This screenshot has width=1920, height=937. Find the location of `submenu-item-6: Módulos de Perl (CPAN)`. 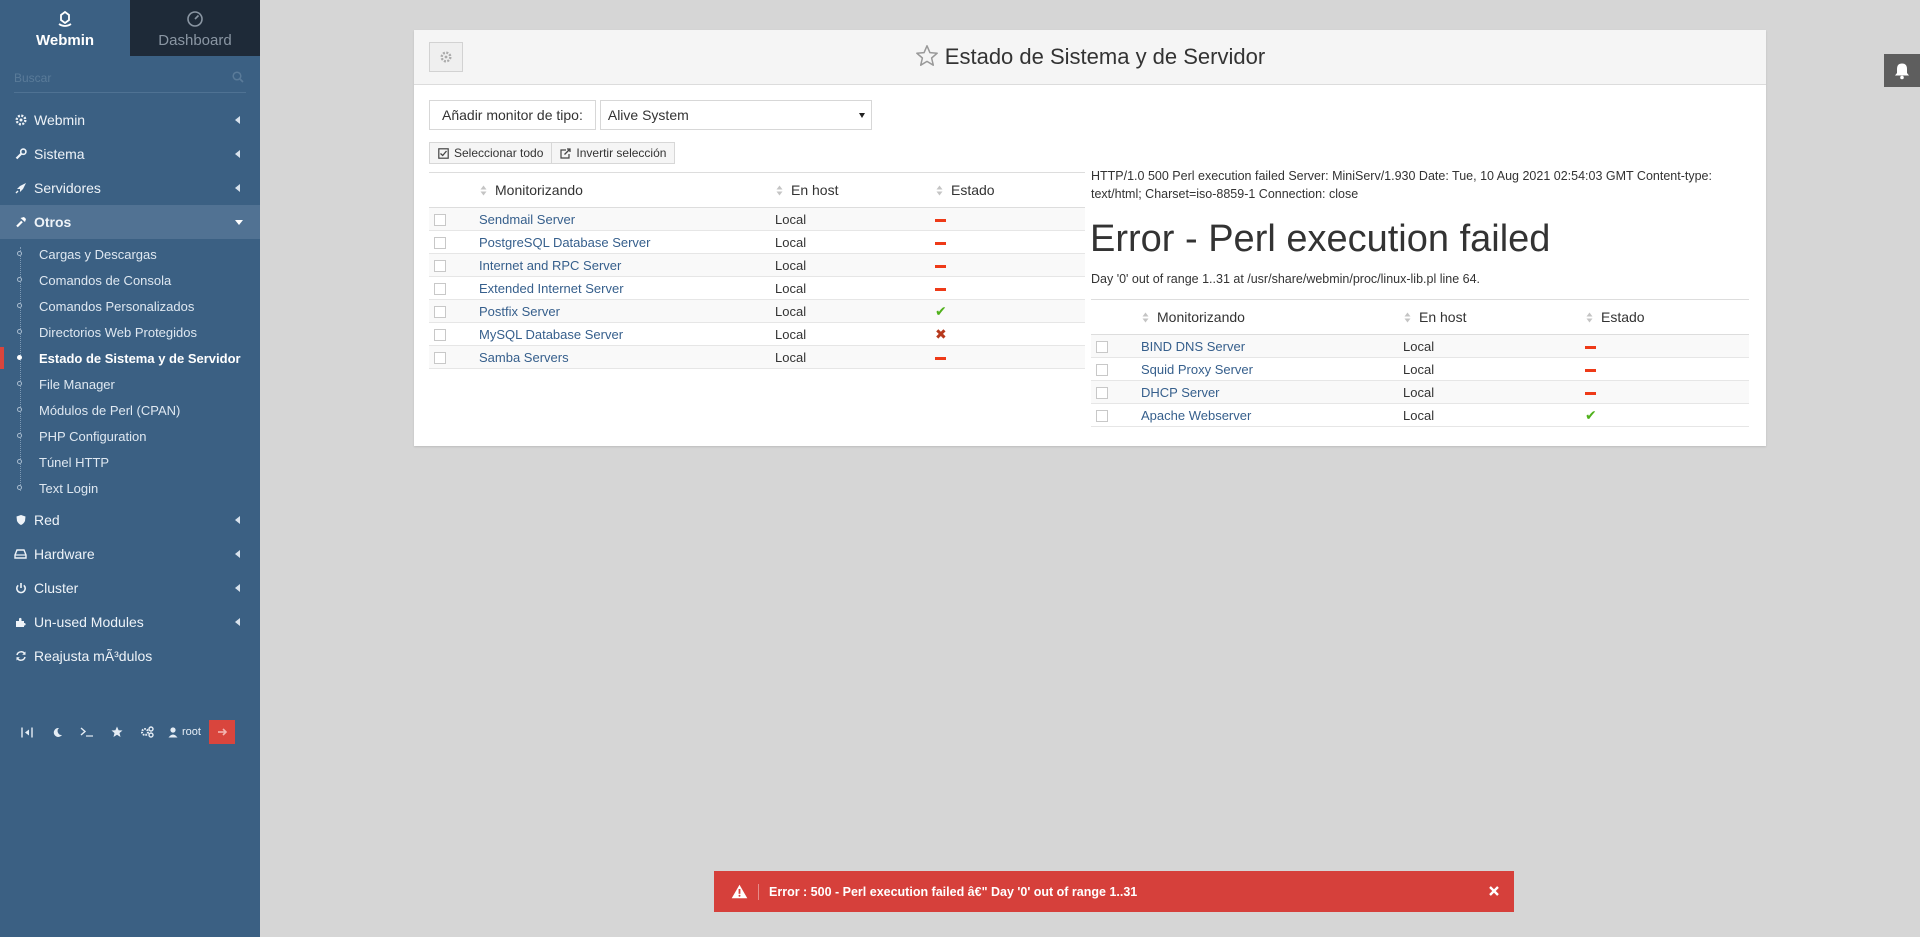

submenu-item-6: Módulos de Perl (CPAN) is located at coordinates (130, 410).